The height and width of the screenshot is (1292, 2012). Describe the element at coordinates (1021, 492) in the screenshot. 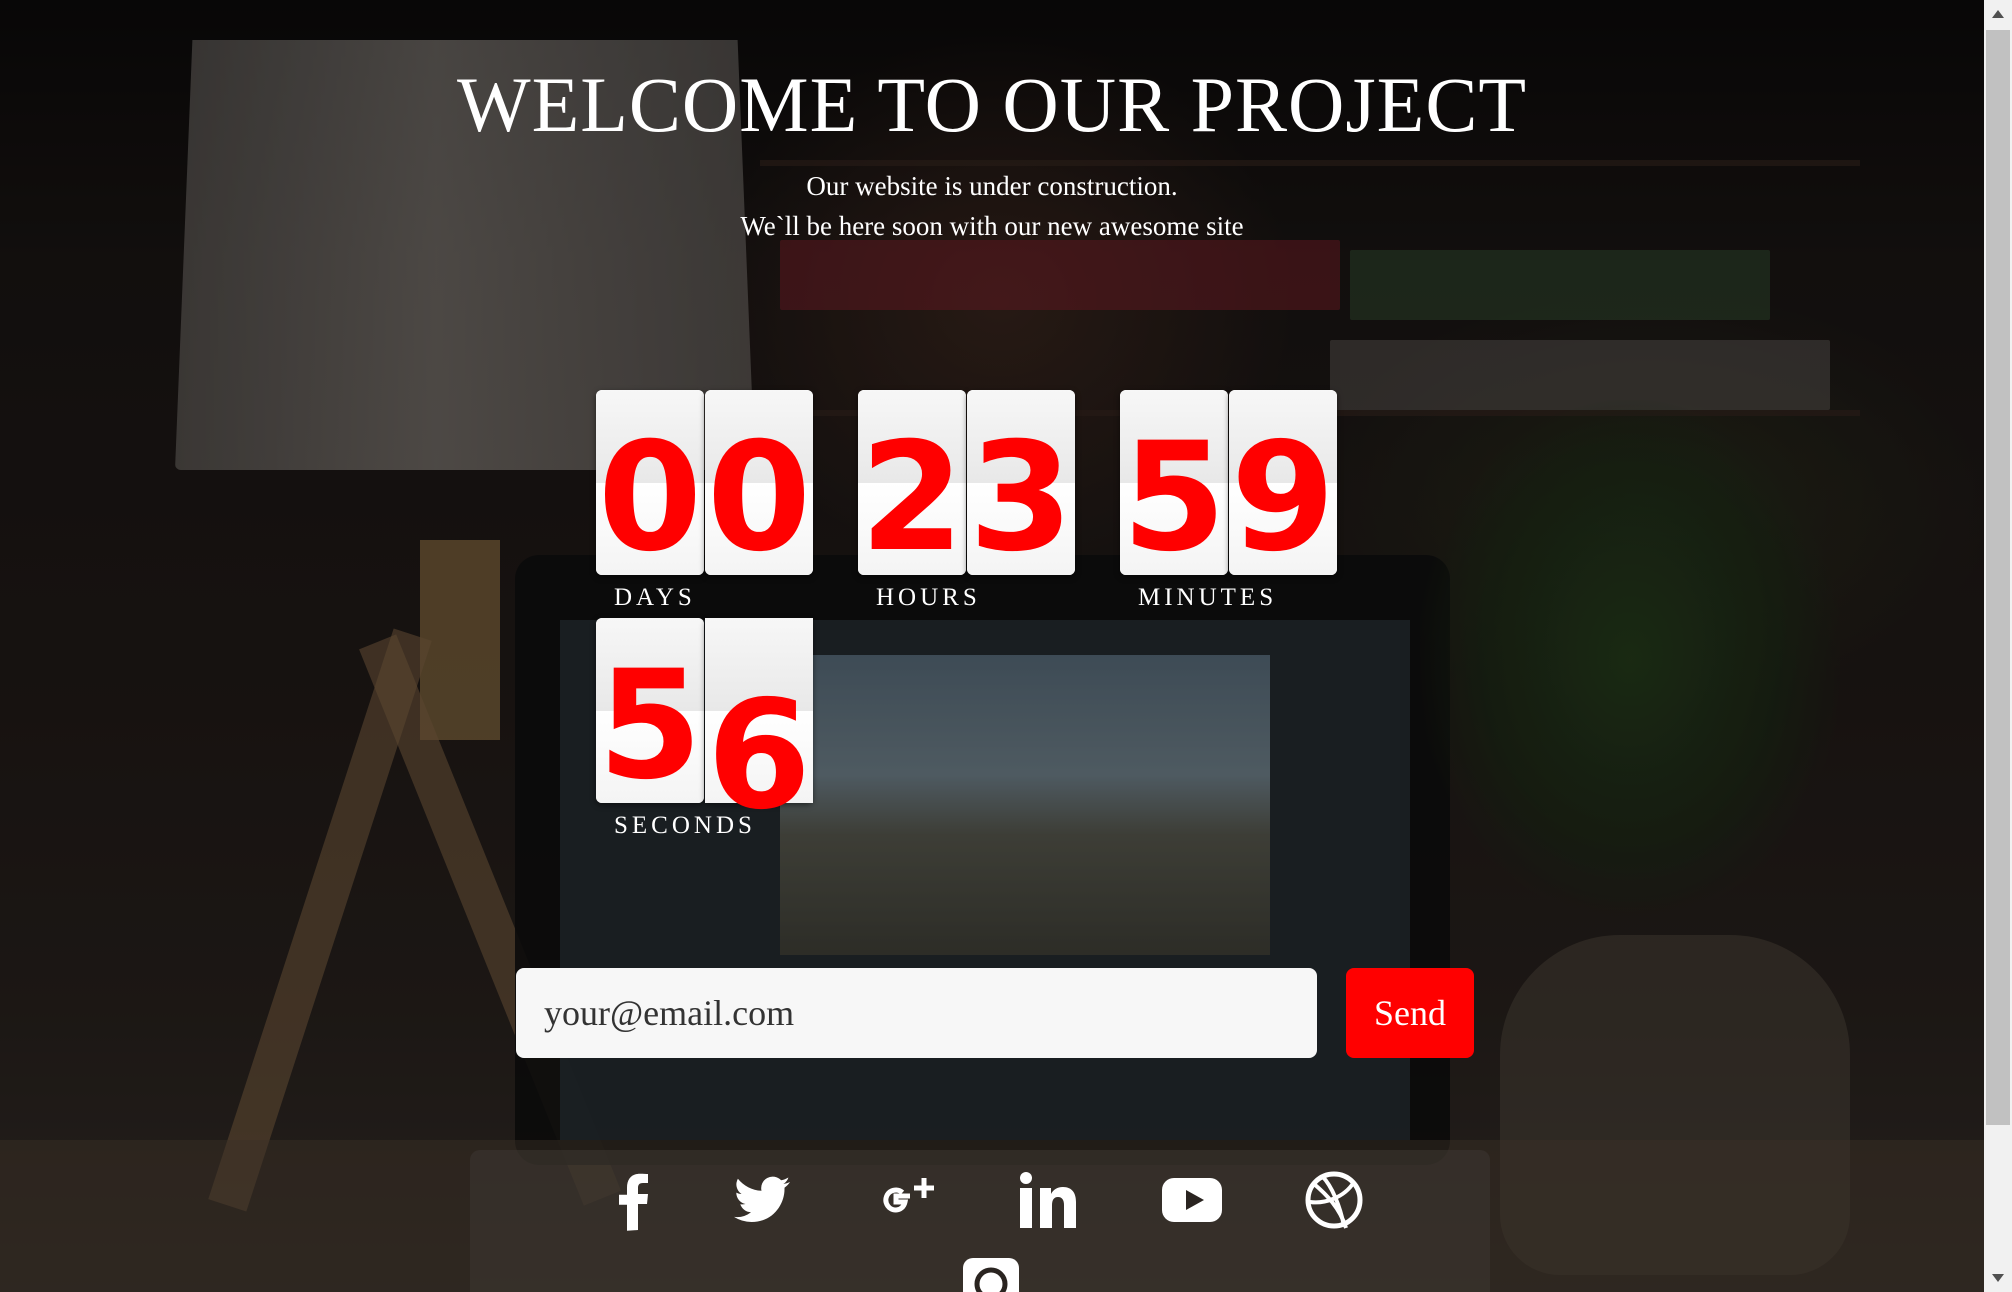

I see `digit: 3` at that location.